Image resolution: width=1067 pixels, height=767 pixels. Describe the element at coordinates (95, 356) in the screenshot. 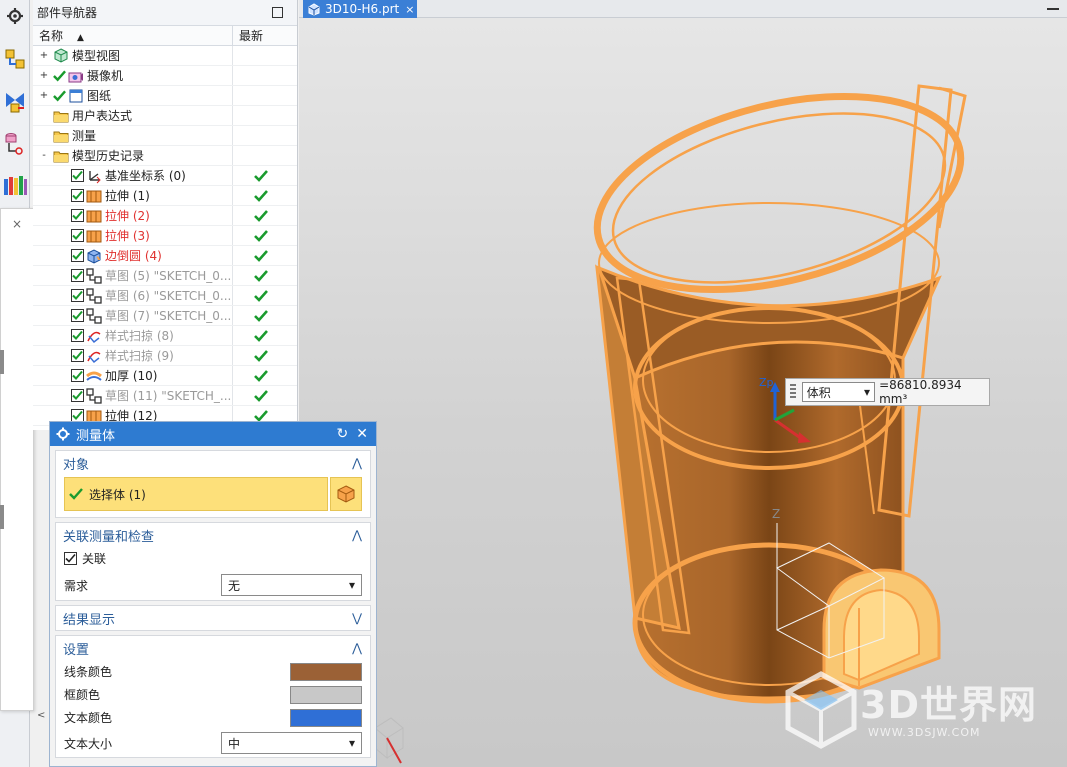

I see `styled-sweep-icon` at that location.